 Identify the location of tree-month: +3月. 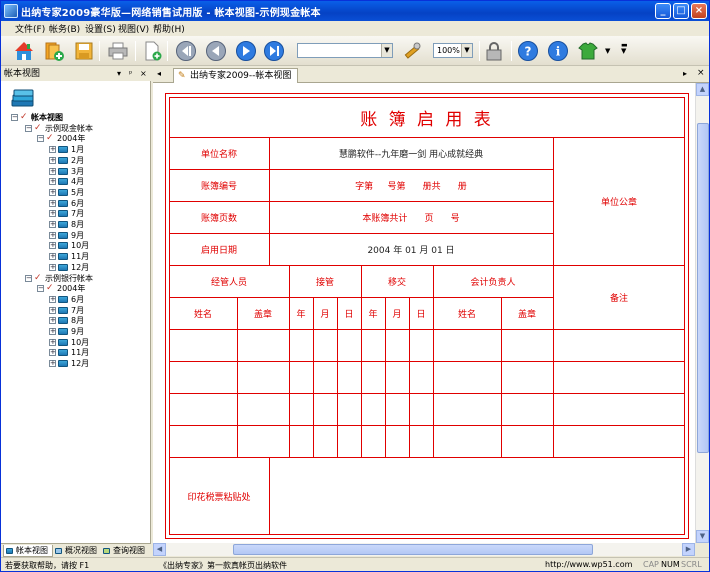
(66, 172).